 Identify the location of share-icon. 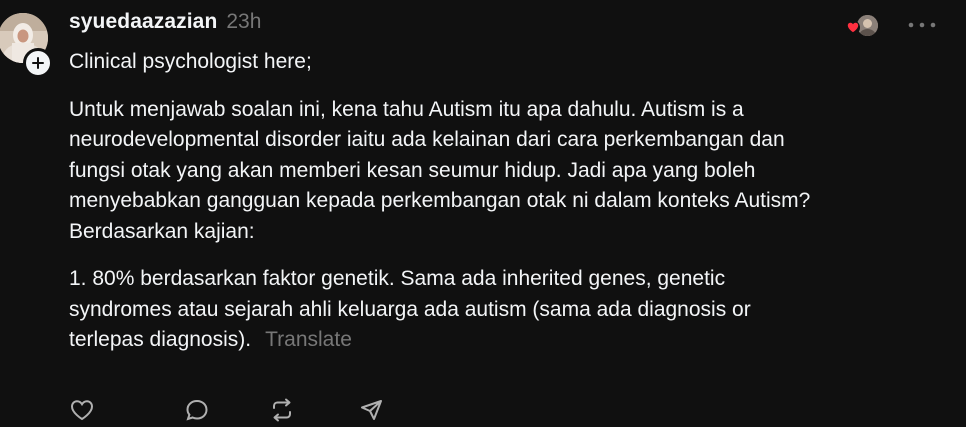
(371, 410).